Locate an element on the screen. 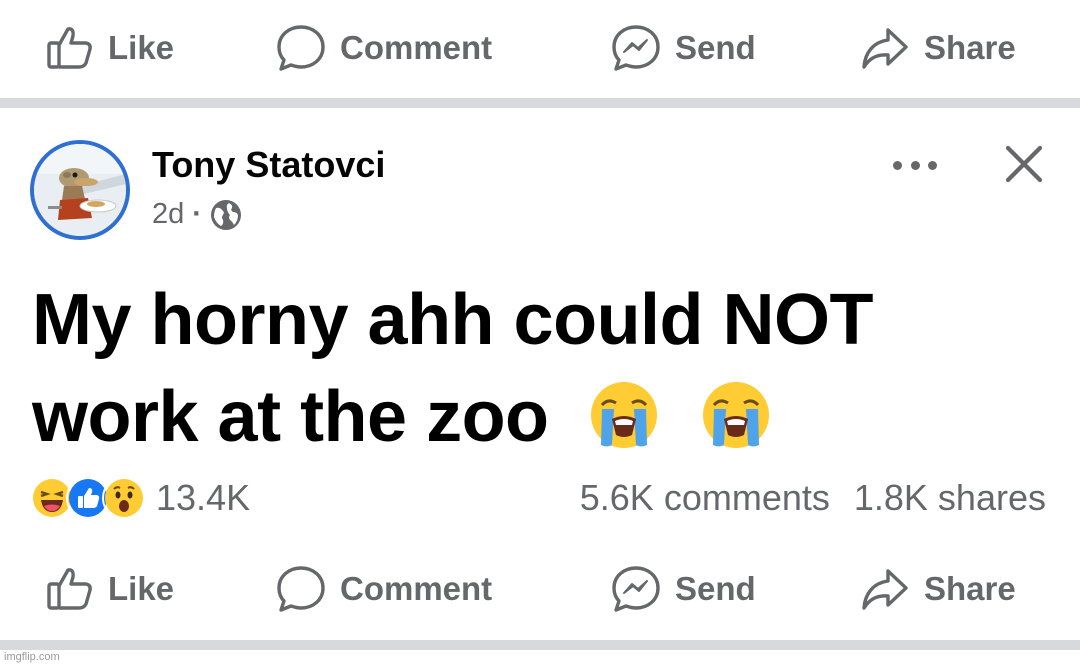 This screenshot has height=667, width=1080. avatar-image is located at coordinates (80, 190).